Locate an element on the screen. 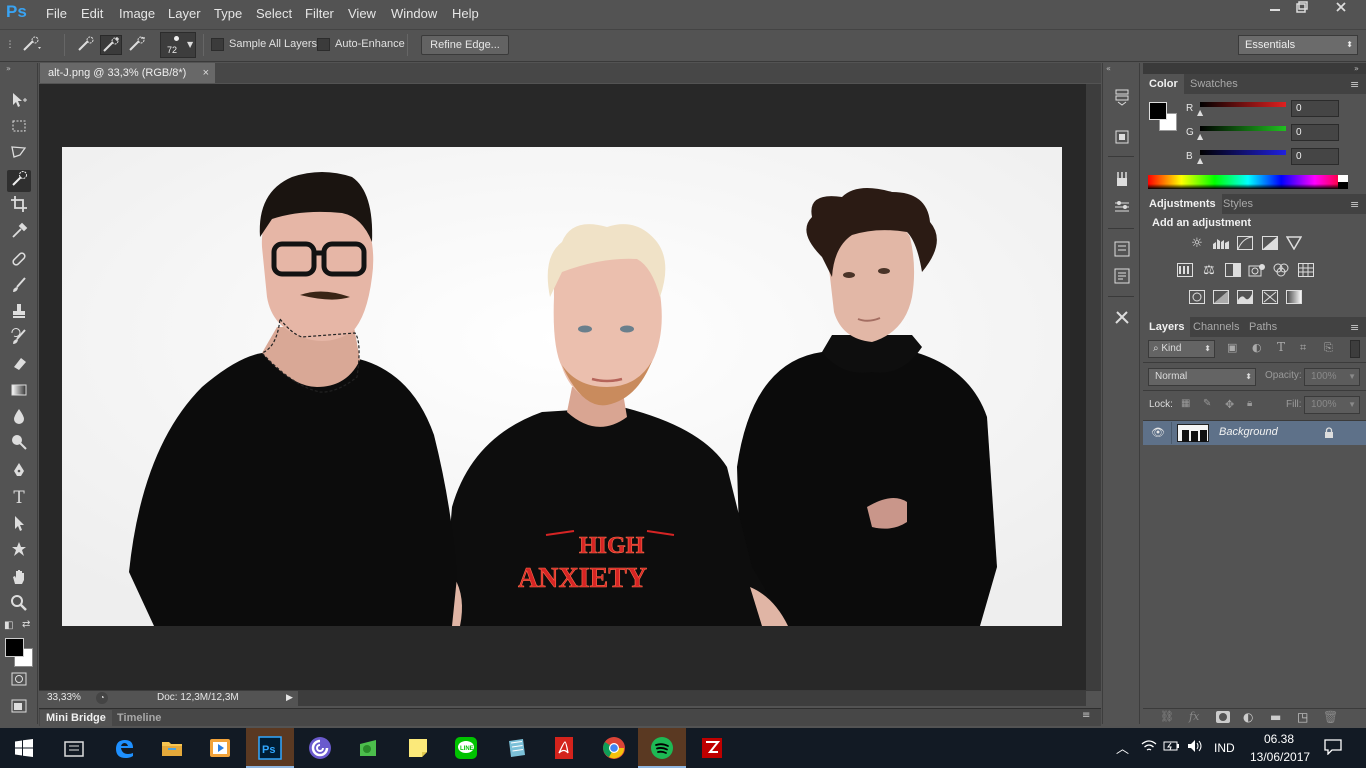 The height and width of the screenshot is (768, 1366). default-colors-icon: ◧ is located at coordinates (8, 625).